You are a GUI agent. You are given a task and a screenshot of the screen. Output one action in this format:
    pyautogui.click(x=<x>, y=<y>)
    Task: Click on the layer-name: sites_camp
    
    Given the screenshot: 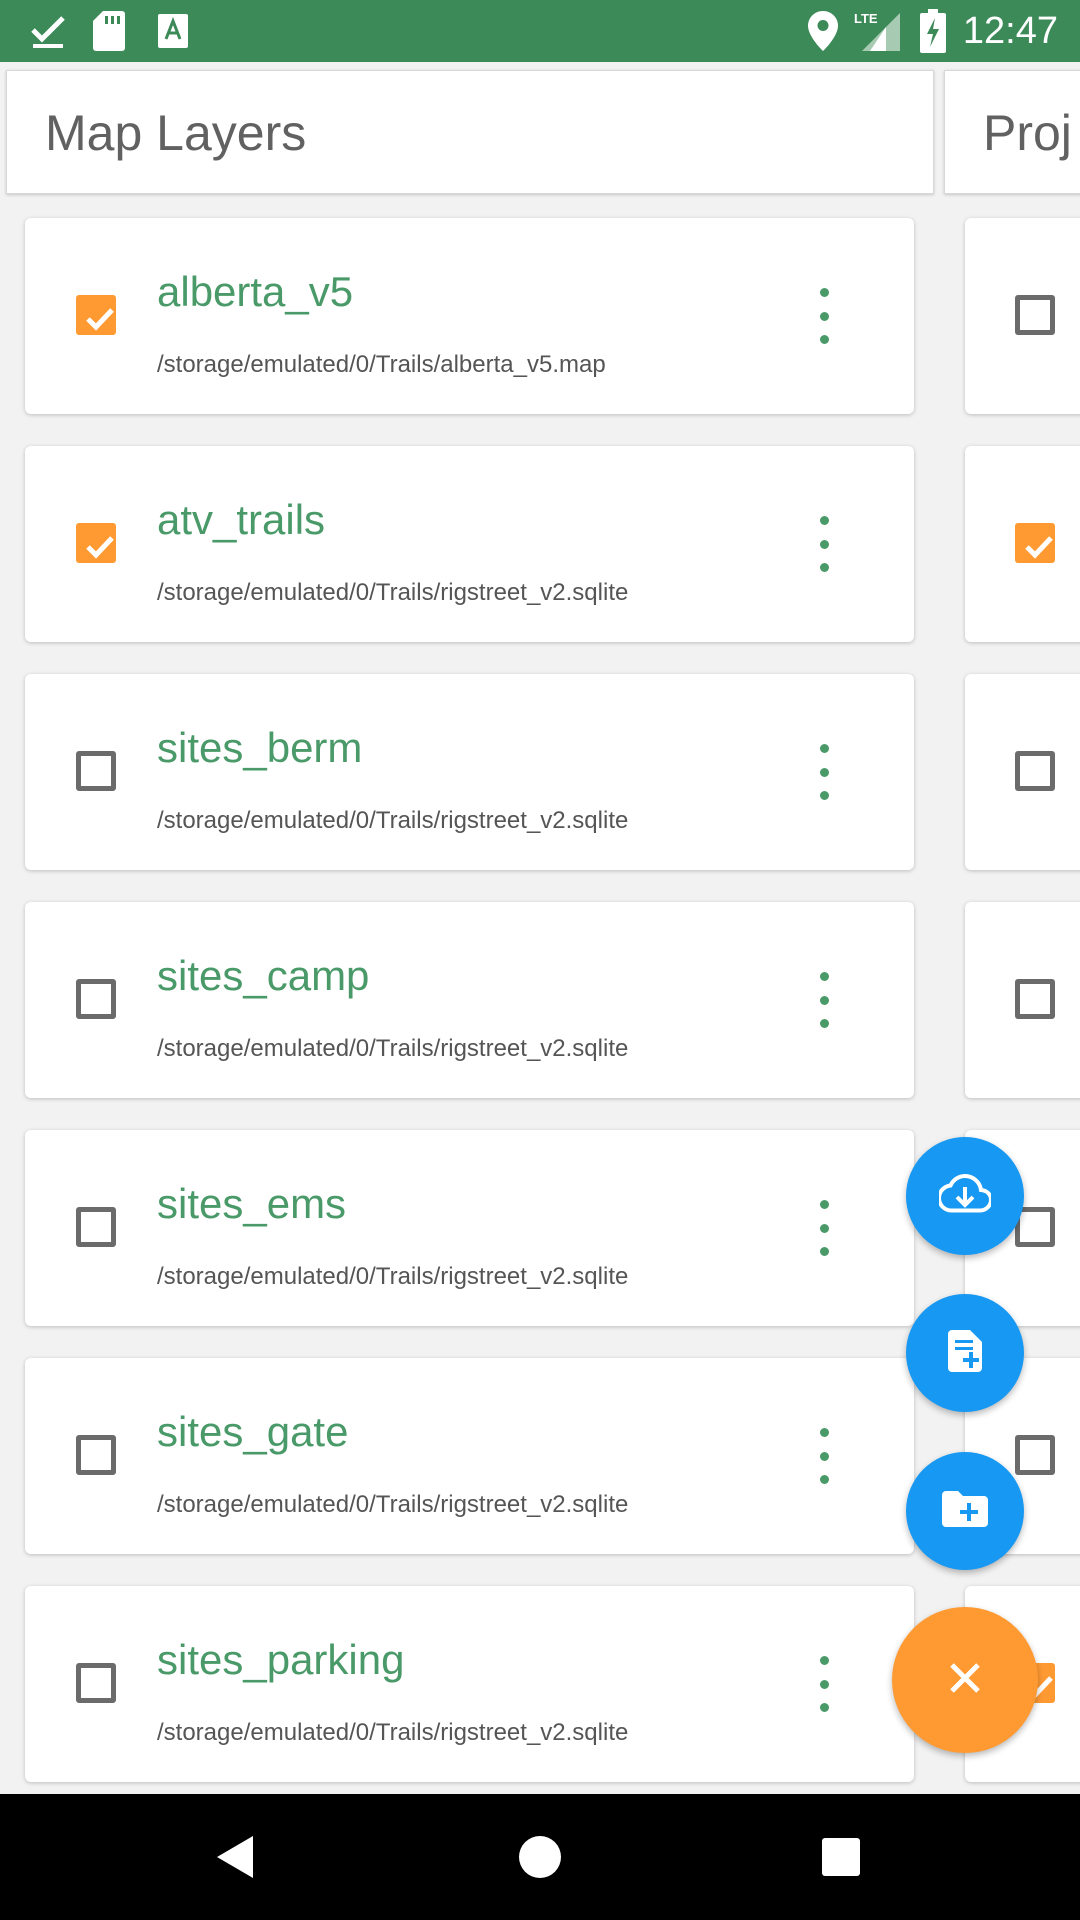 What is the action you would take?
    pyautogui.click(x=263, y=975)
    